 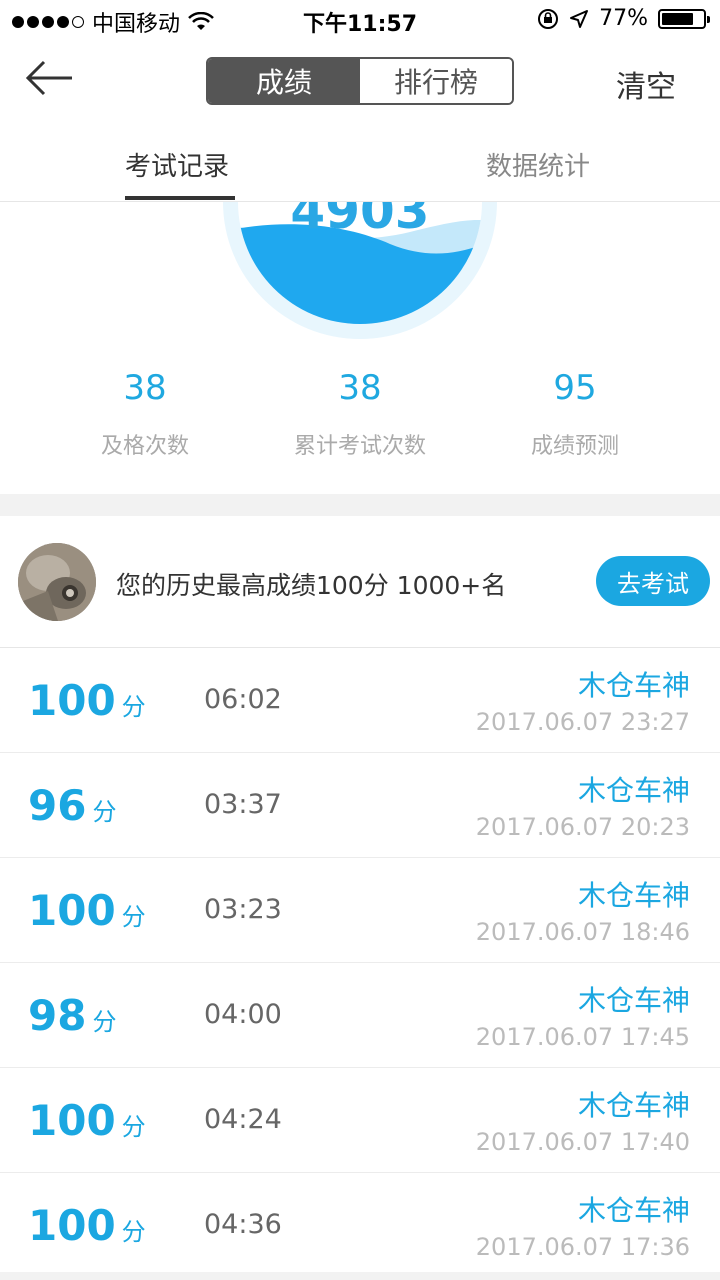 What do you see at coordinates (574, 446) in the screenshot?
I see `score-prediction-label: 成绩预测` at bounding box center [574, 446].